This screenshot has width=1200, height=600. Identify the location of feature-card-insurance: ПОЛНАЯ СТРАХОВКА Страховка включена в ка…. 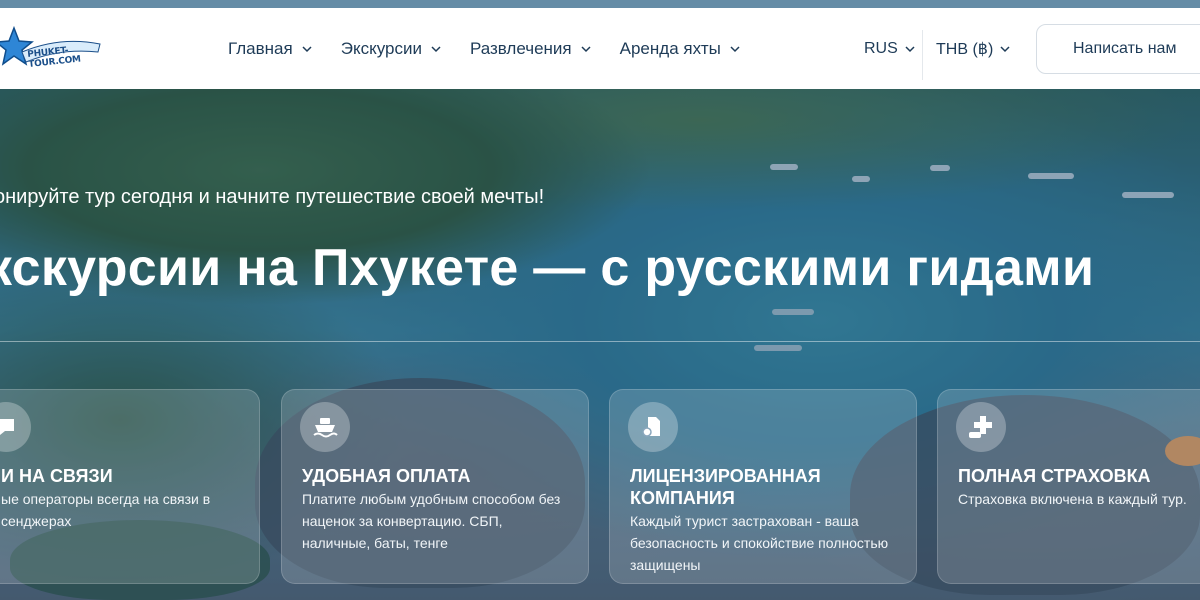
(1068, 486).